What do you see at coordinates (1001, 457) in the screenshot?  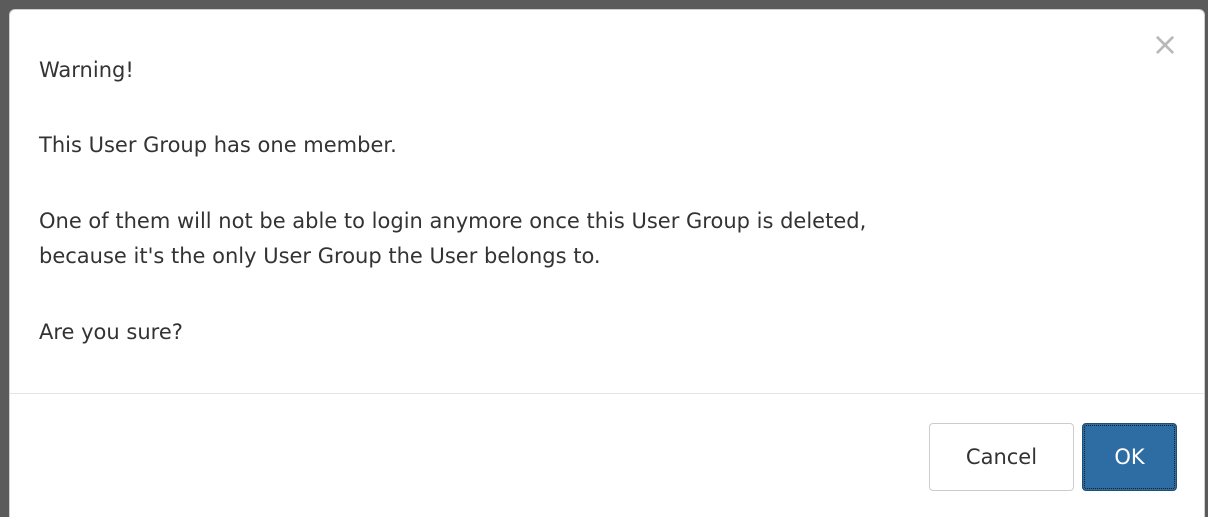 I see `cancel-button: Cancel` at bounding box center [1001, 457].